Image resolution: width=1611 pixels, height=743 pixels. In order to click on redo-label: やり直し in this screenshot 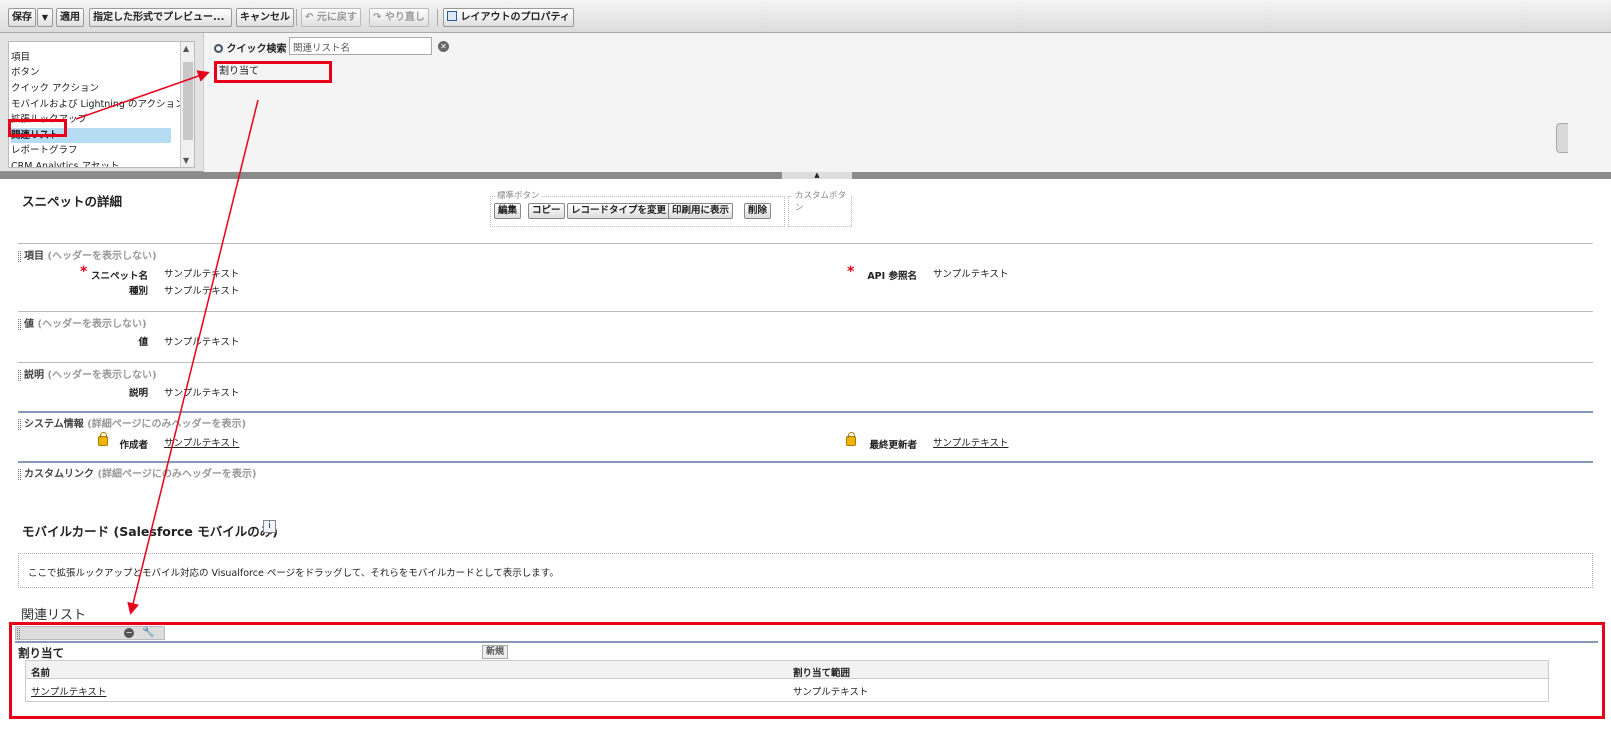, I will do `click(404, 17)`.